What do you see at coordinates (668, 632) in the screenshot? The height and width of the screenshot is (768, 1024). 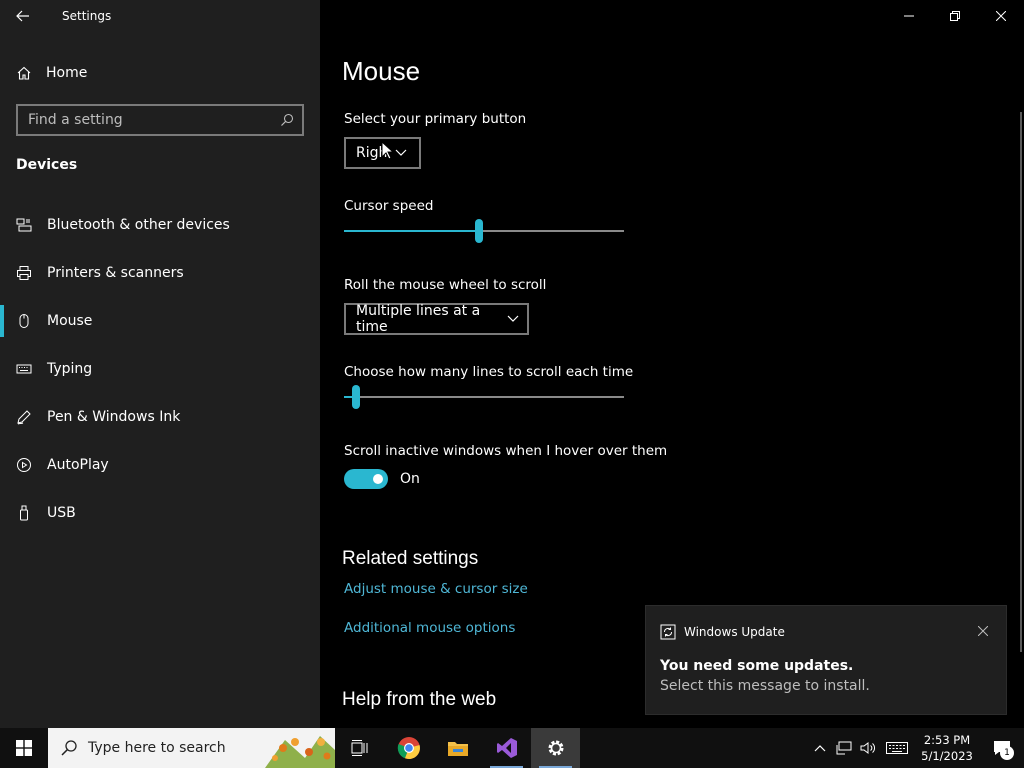 I see `windows-update-icon` at bounding box center [668, 632].